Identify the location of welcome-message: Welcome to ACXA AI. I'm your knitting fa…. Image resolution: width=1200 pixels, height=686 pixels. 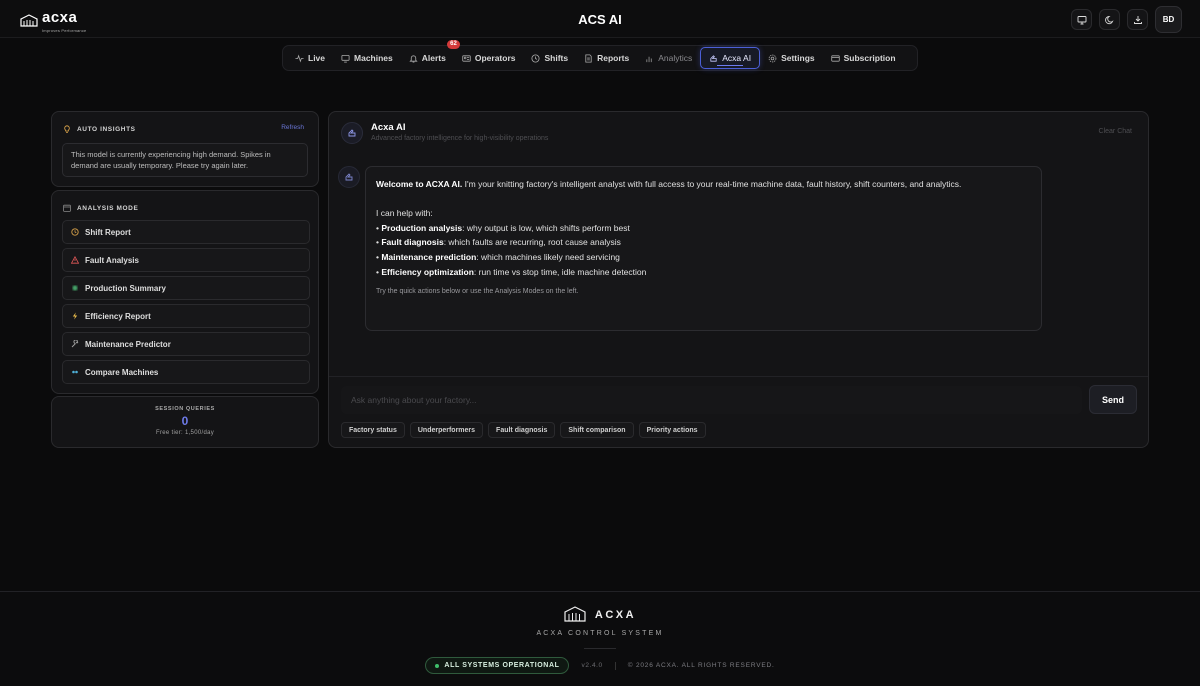
(703, 248).